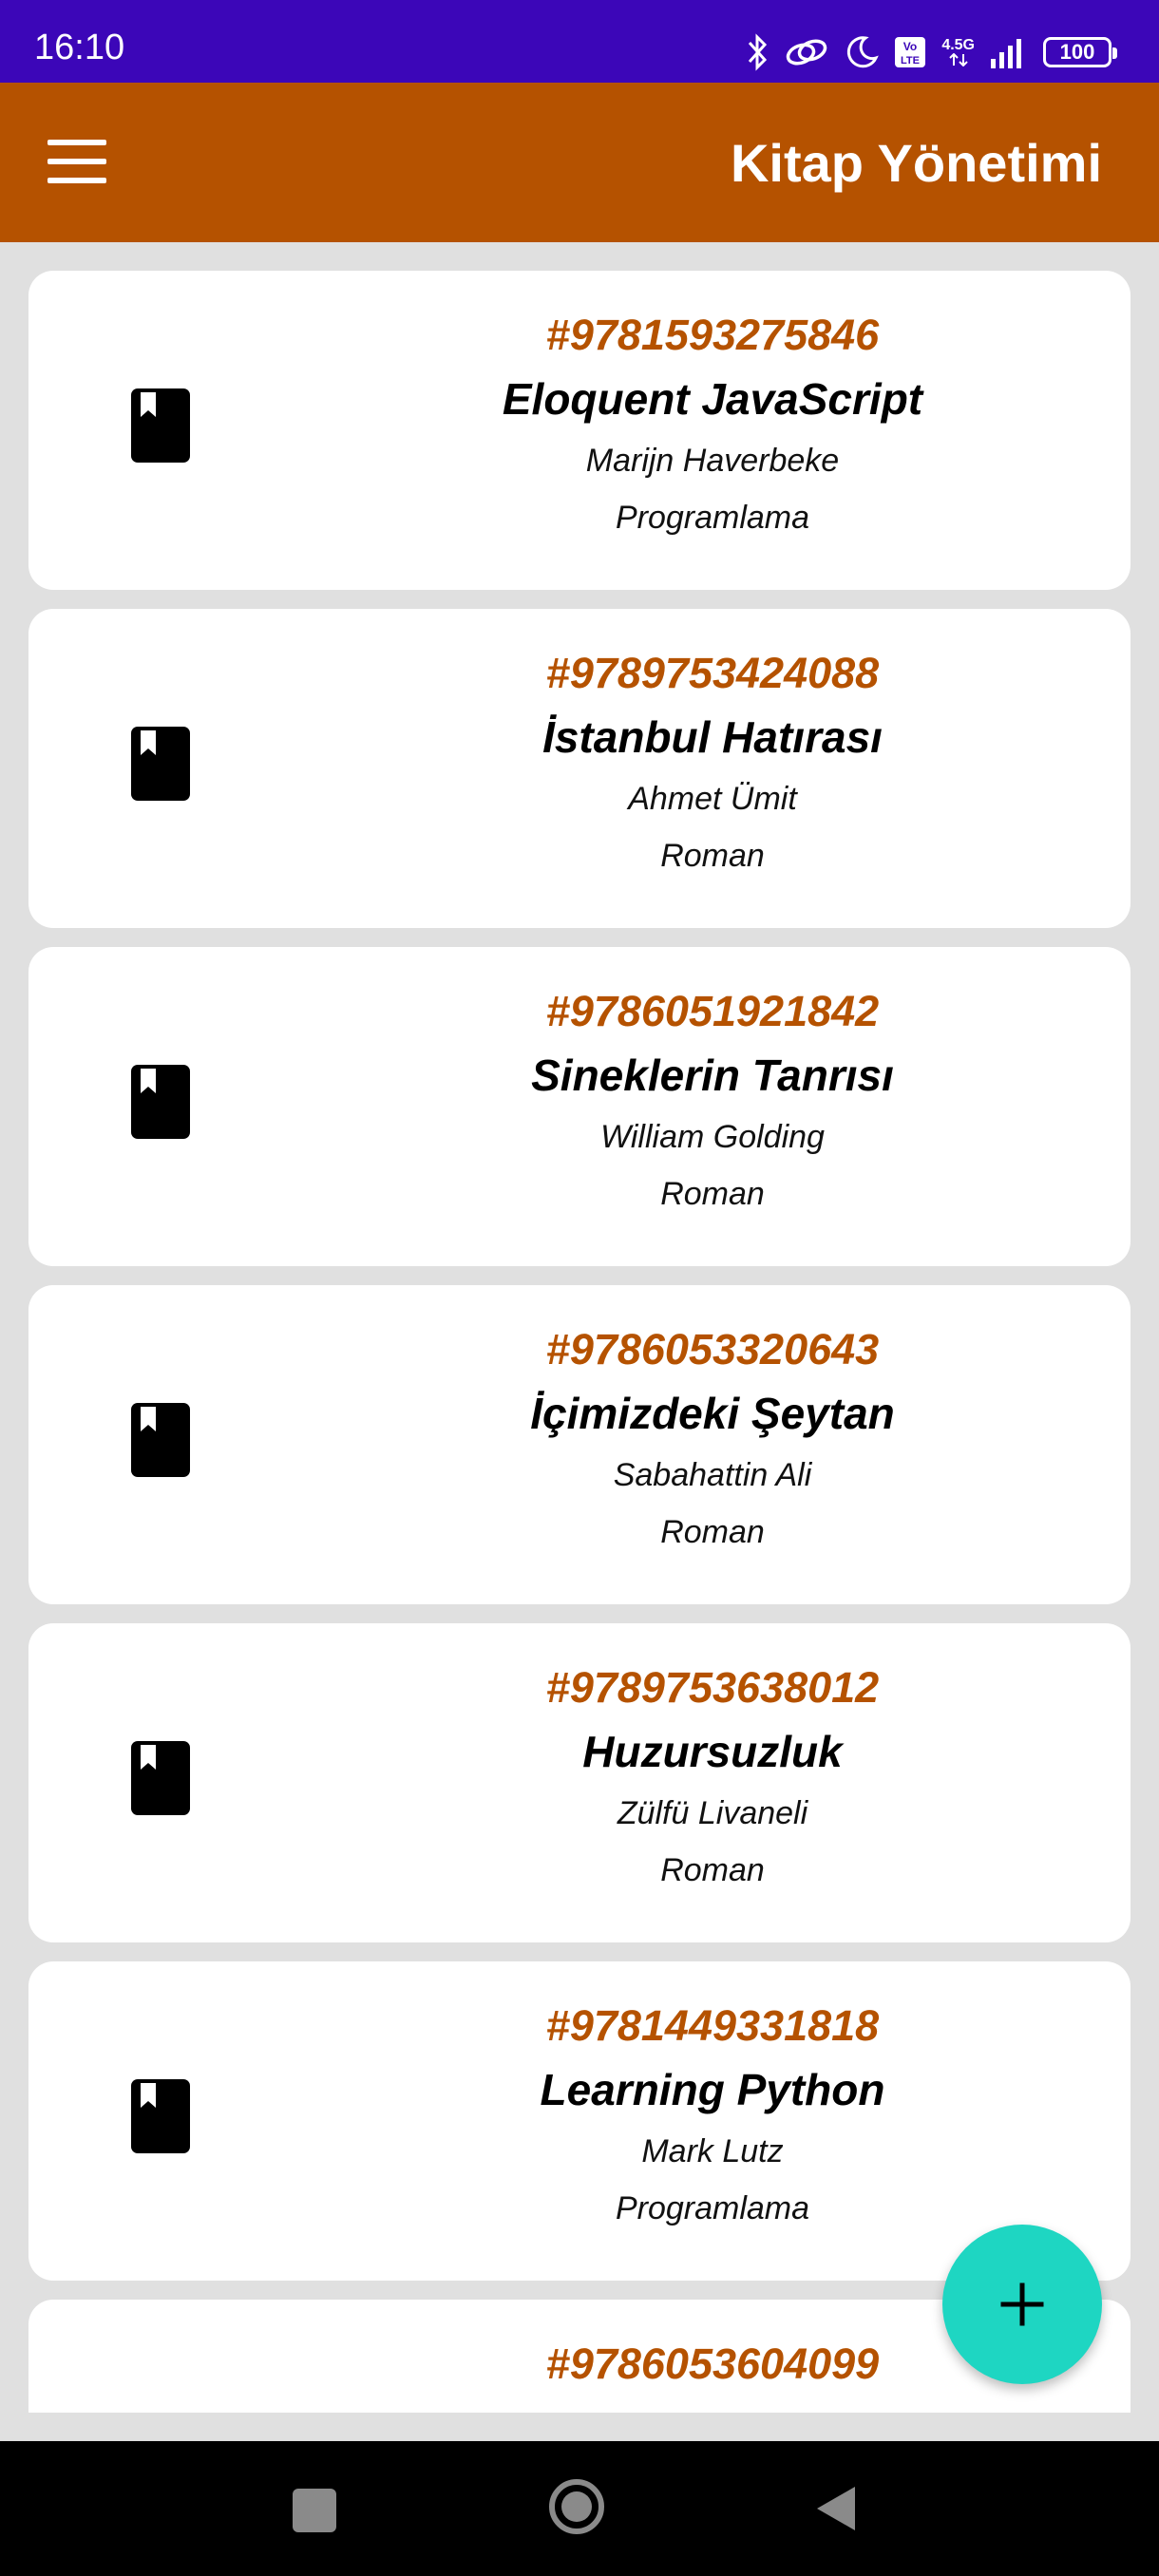 Image resolution: width=1159 pixels, height=2576 pixels. What do you see at coordinates (712, 1075) in the screenshot?
I see `book-title: Sineklerin Tanrısı` at bounding box center [712, 1075].